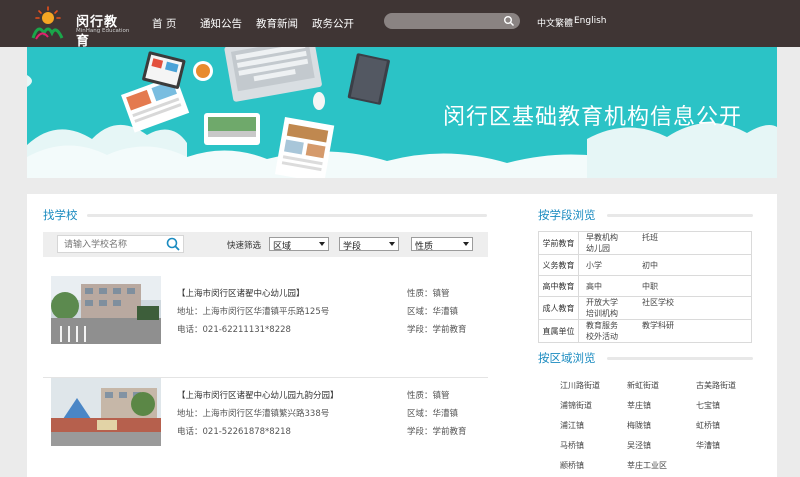  I want to click on region-link: 马桥镇, so click(572, 445).